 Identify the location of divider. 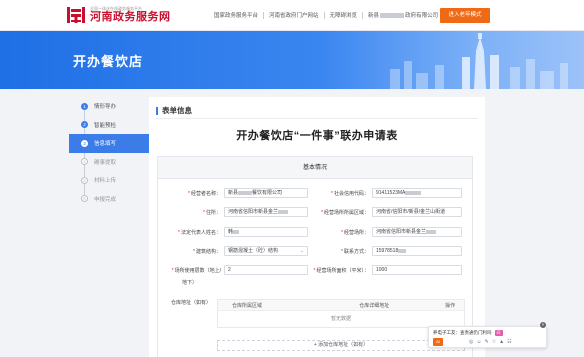
(317, 118).